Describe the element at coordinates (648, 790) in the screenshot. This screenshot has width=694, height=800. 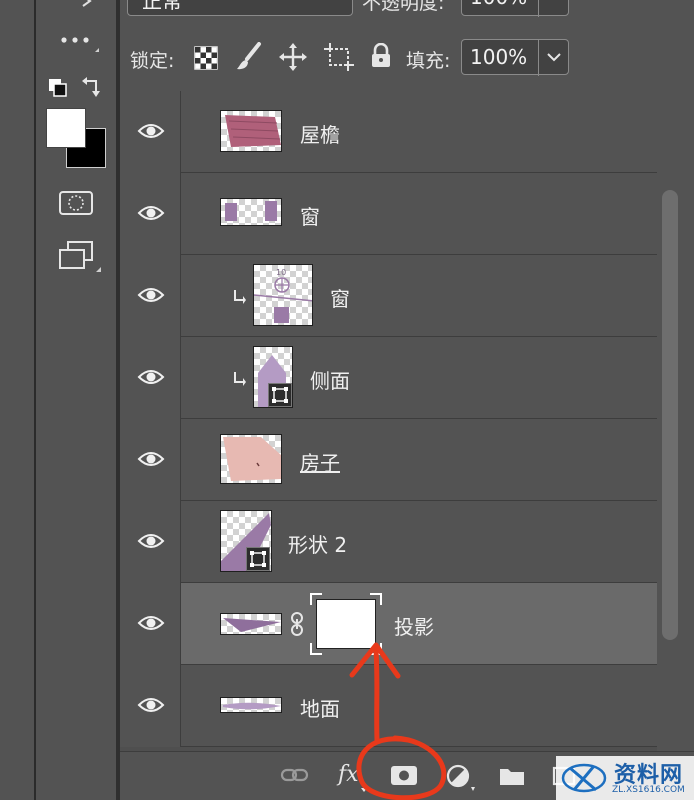
I see `watermark-url: ZL.XS1616.COM` at that location.